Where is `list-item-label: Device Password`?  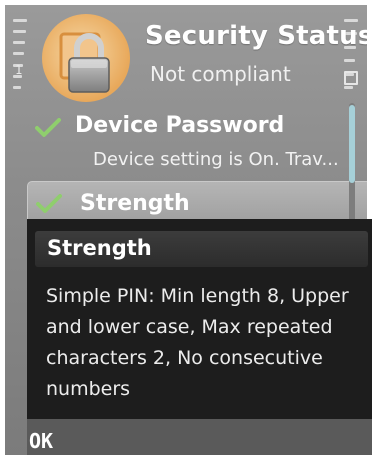 list-item-label: Device Password is located at coordinates (180, 125).